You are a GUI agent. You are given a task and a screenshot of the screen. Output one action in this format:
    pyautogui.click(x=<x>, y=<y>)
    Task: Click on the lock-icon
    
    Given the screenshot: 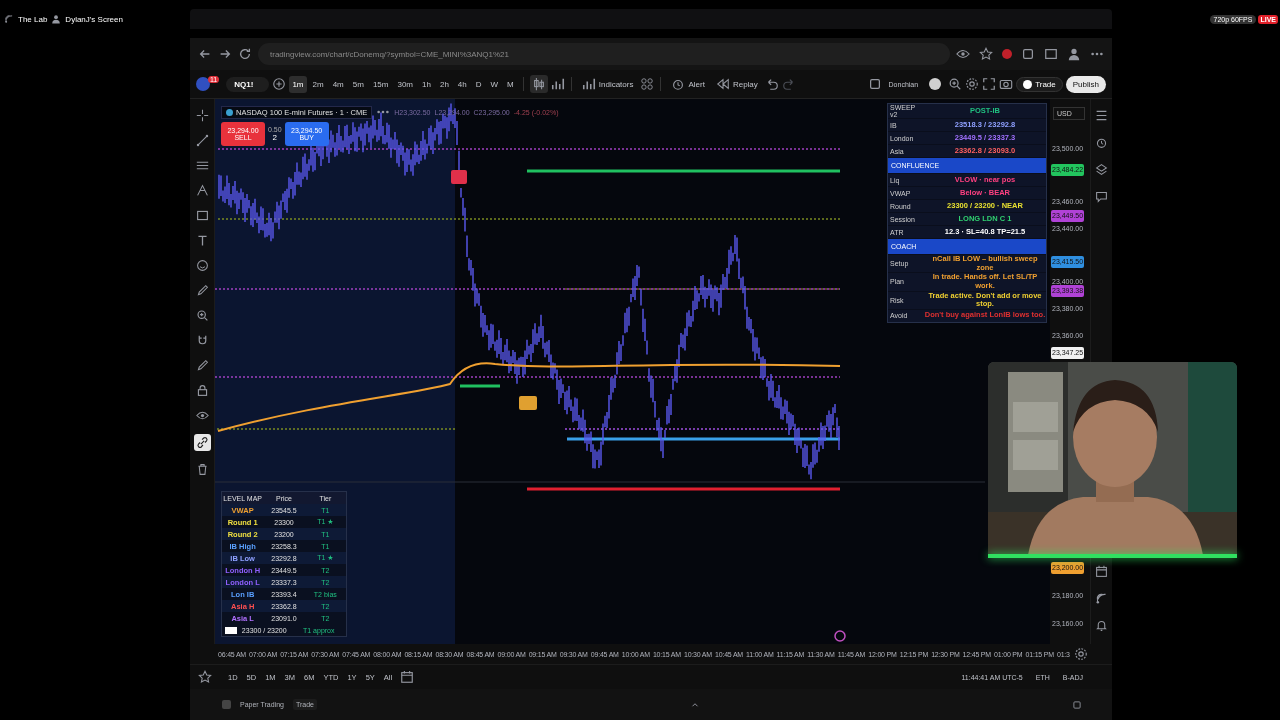 What is the action you would take?
    pyautogui.click(x=202, y=390)
    